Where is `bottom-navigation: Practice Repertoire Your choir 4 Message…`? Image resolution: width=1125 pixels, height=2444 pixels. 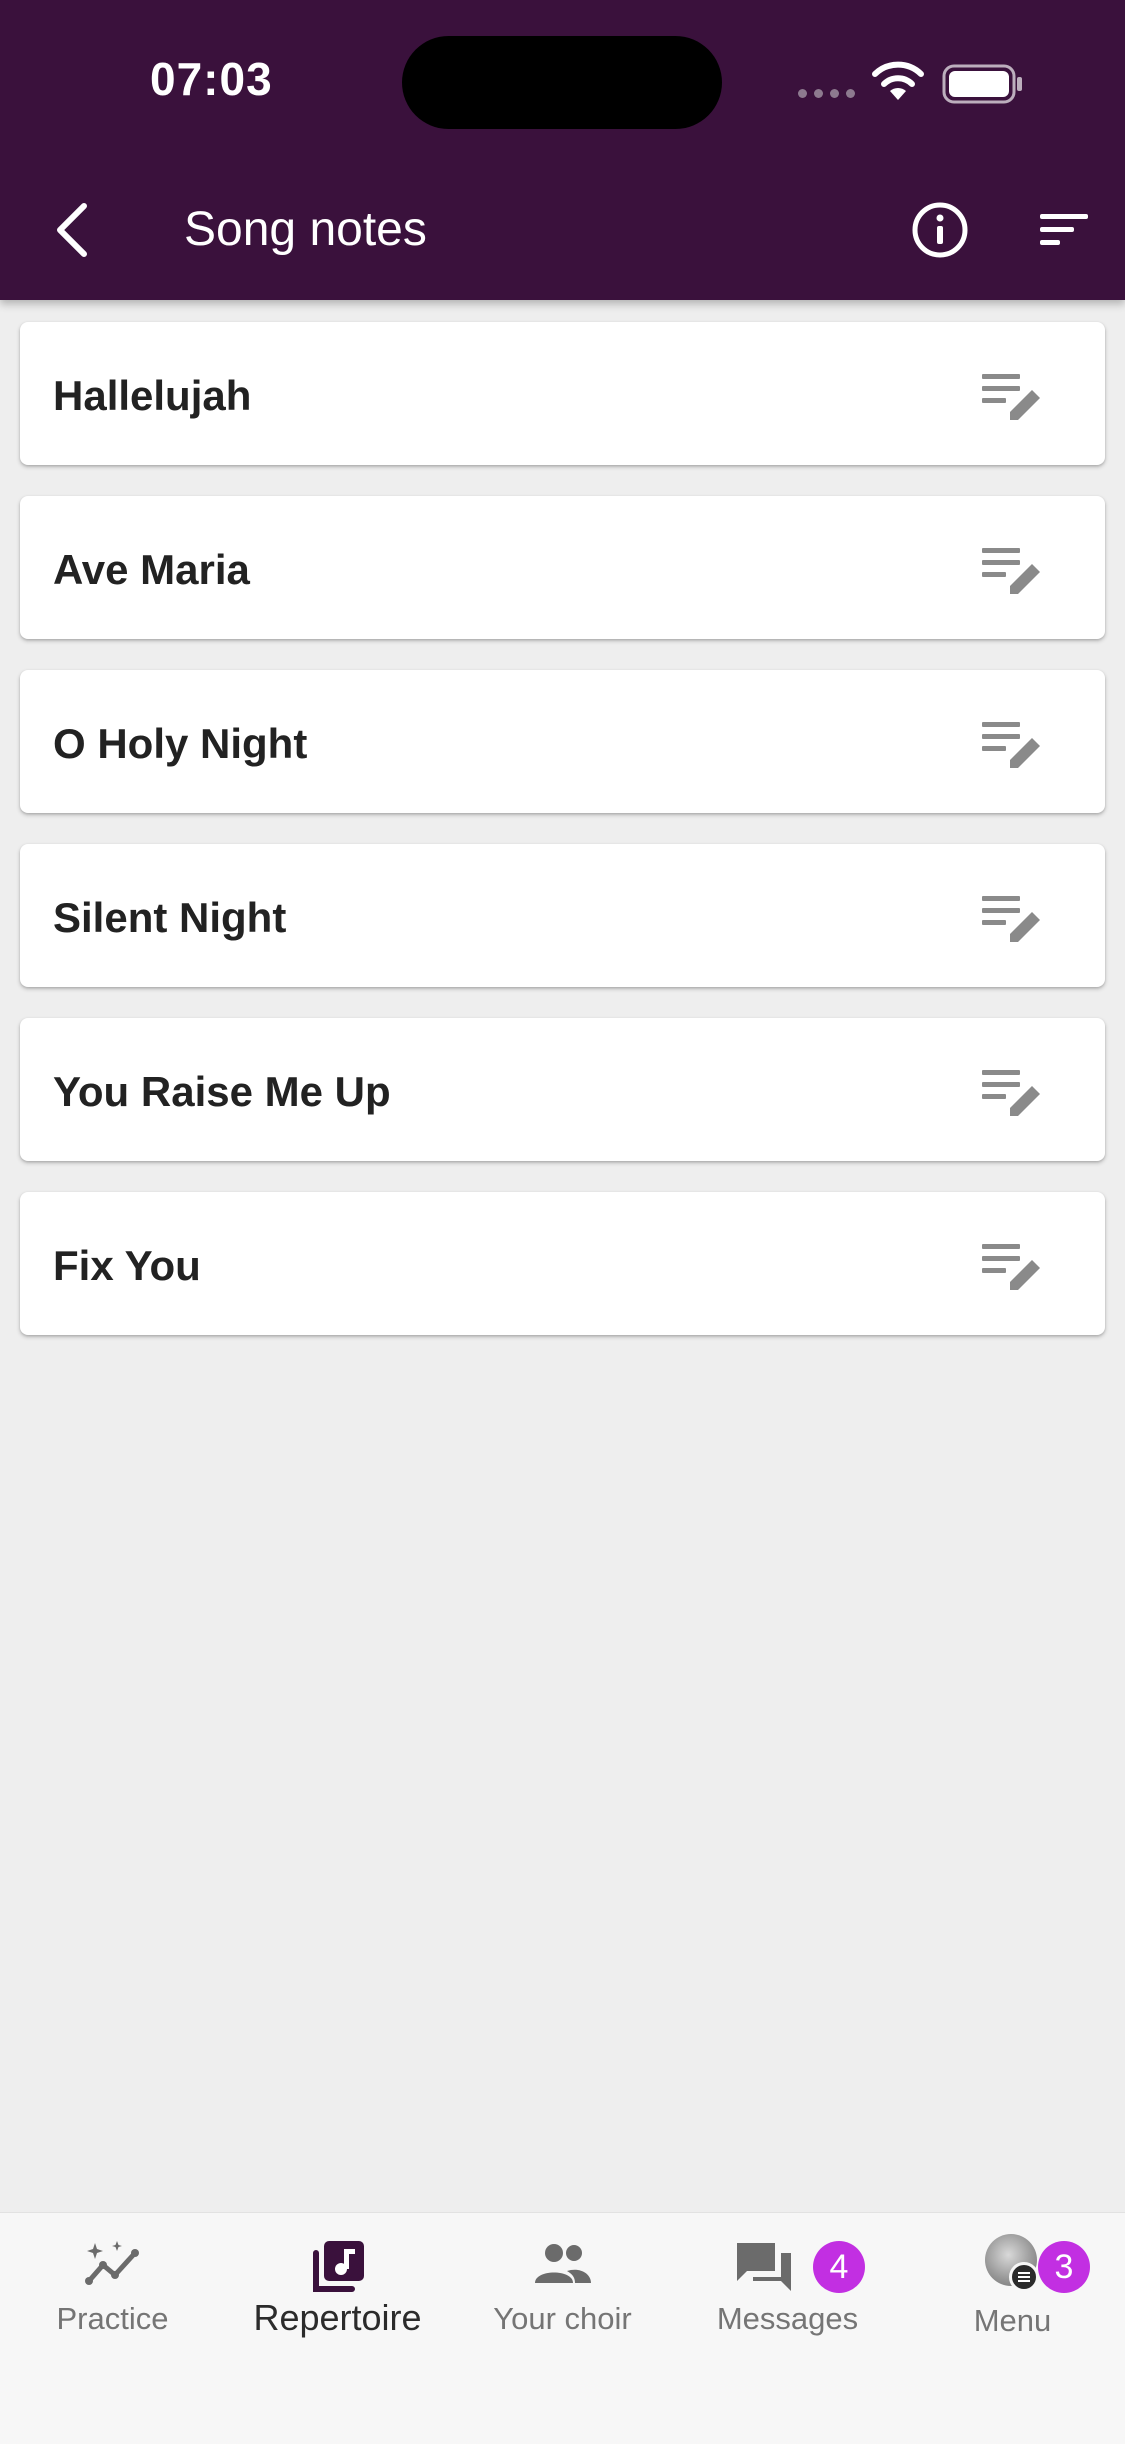 bottom-navigation: Practice Repertoire Your choir 4 Message… is located at coordinates (562, 2328).